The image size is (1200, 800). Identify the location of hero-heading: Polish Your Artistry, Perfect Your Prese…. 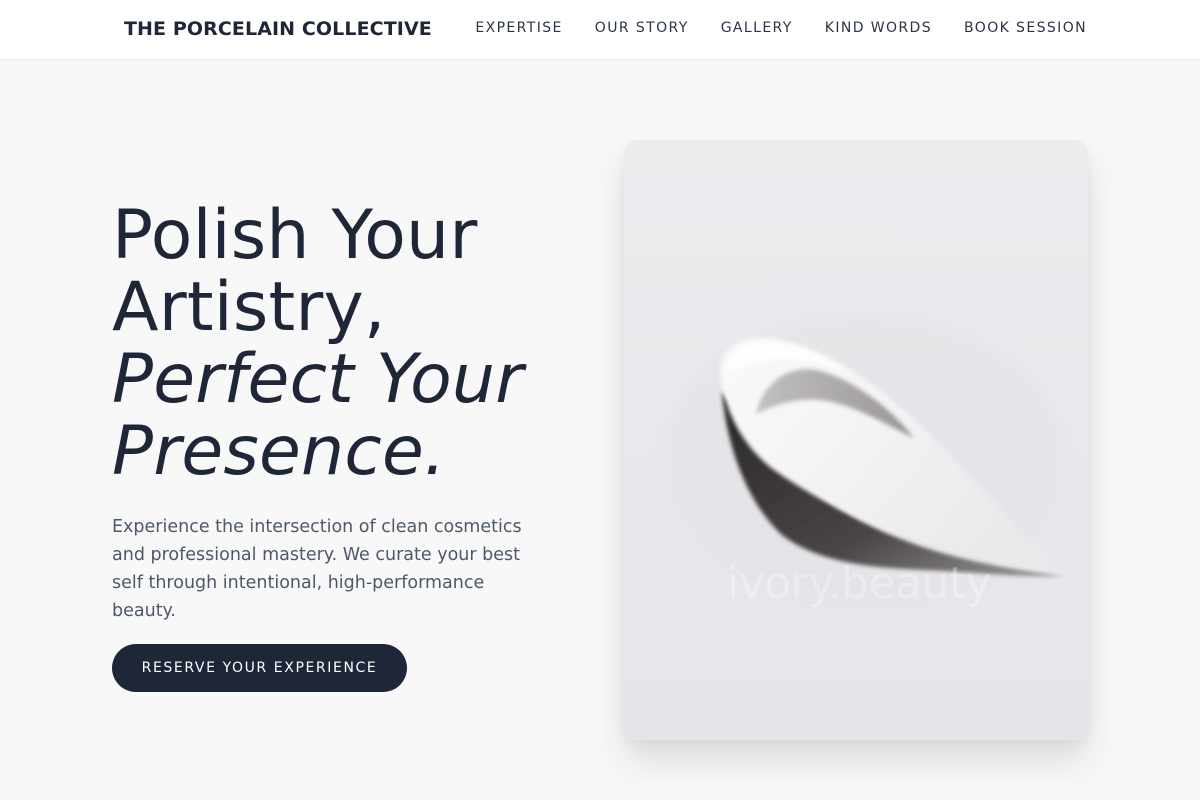
(352, 344).